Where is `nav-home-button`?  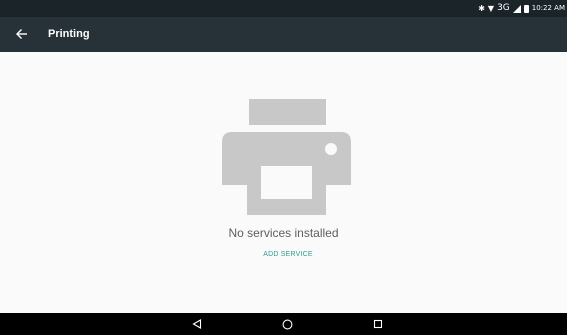 nav-home-button is located at coordinates (287, 324).